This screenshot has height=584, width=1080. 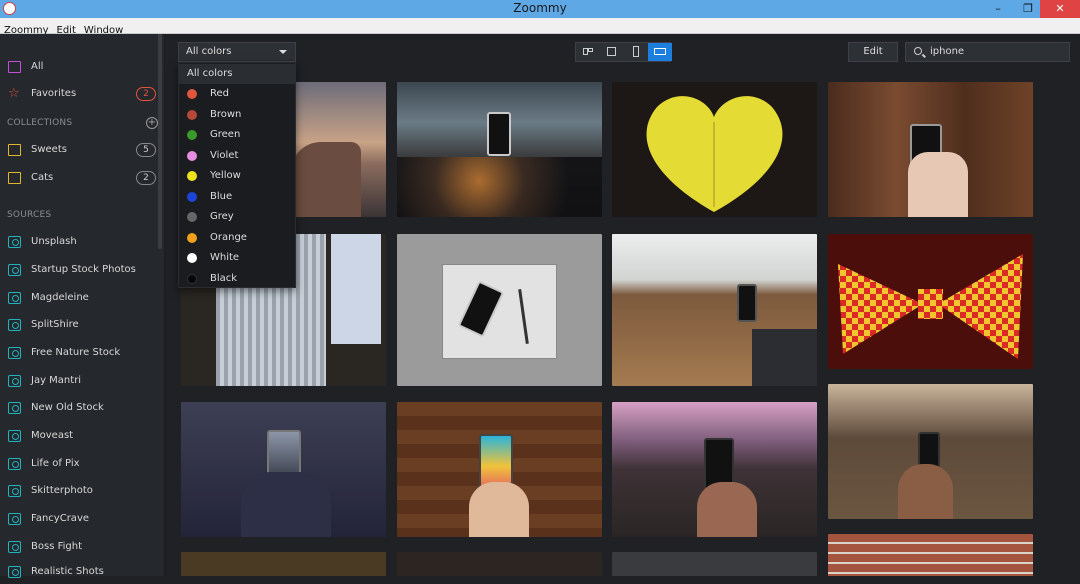 I want to click on color-option-grey: Grey, so click(x=237, y=217).